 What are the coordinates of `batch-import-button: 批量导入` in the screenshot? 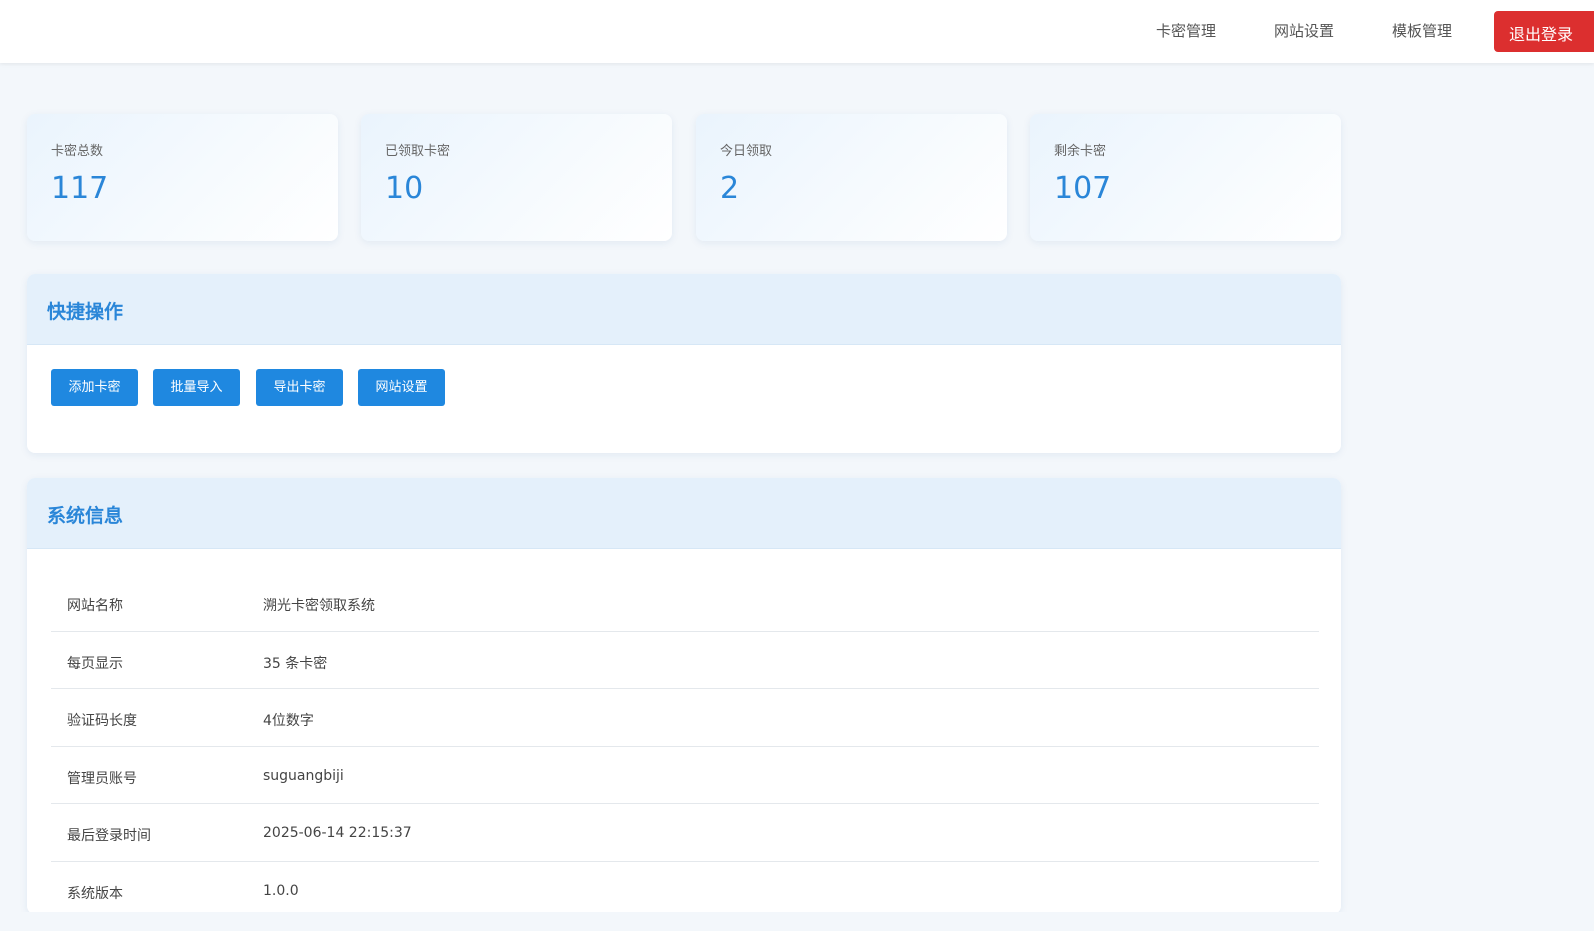 It's located at (196, 387).